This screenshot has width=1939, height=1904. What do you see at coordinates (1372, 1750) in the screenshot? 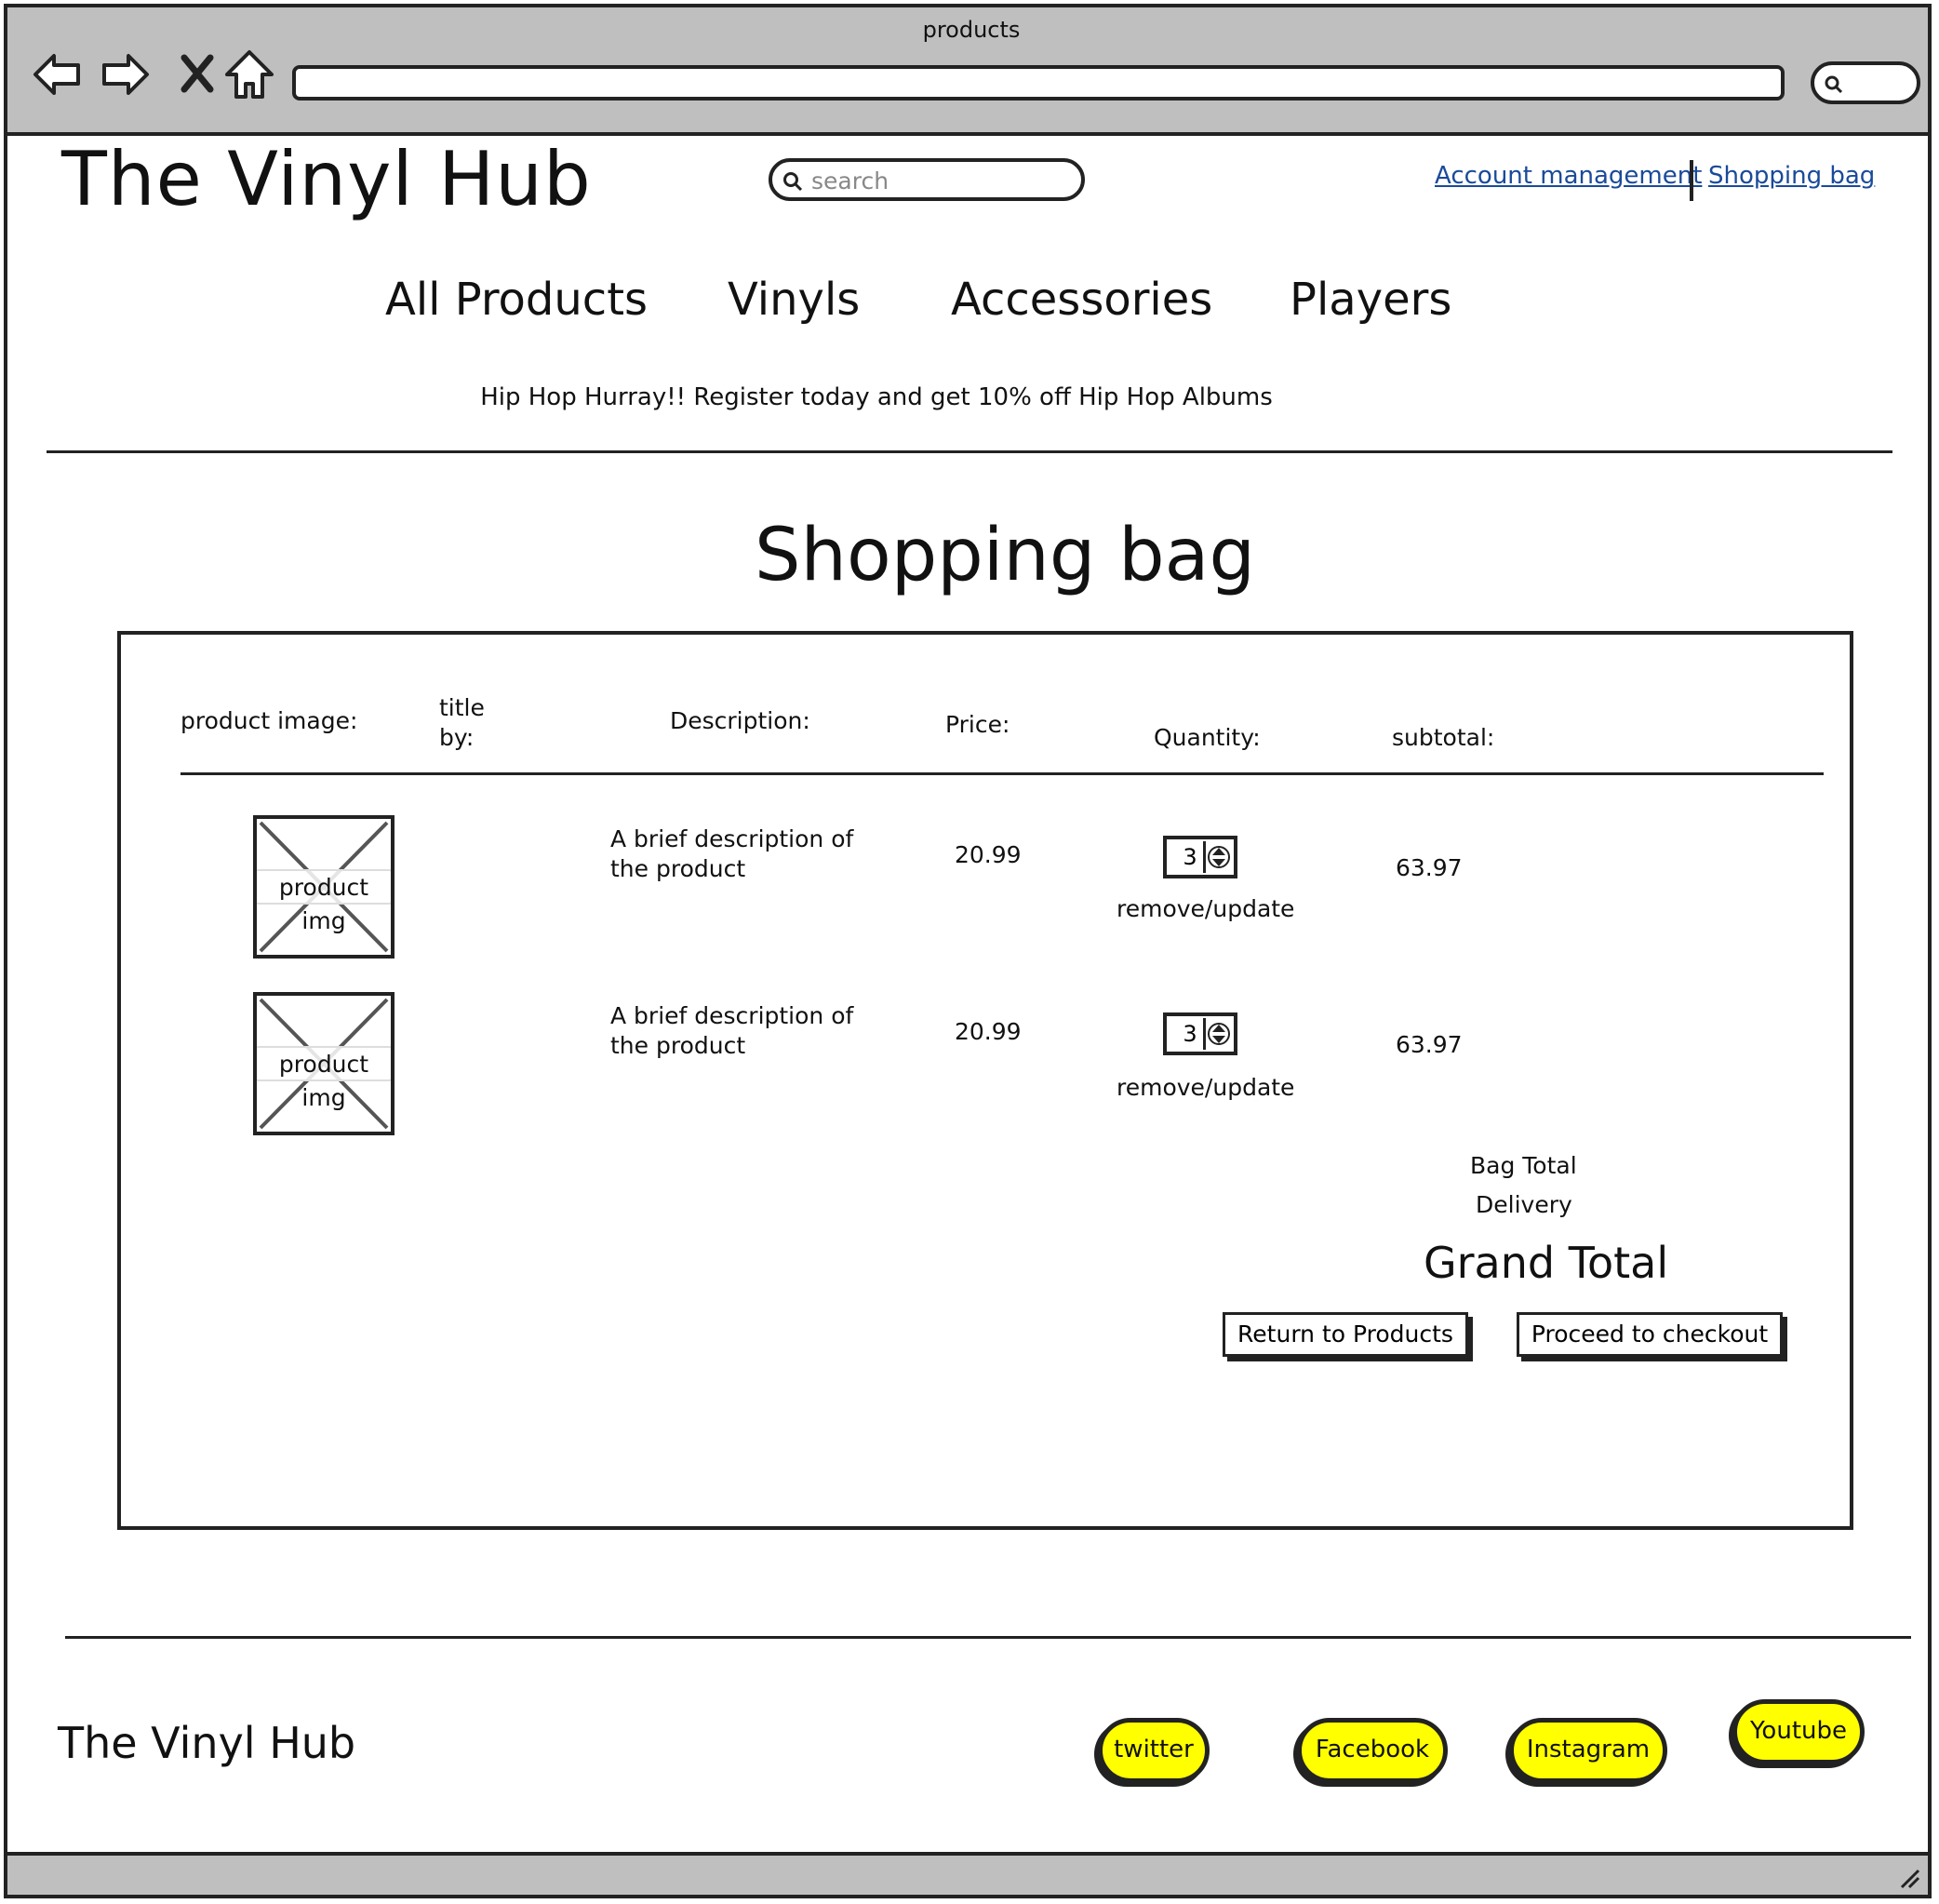
I see `facebook-button: Facebook` at bounding box center [1372, 1750].